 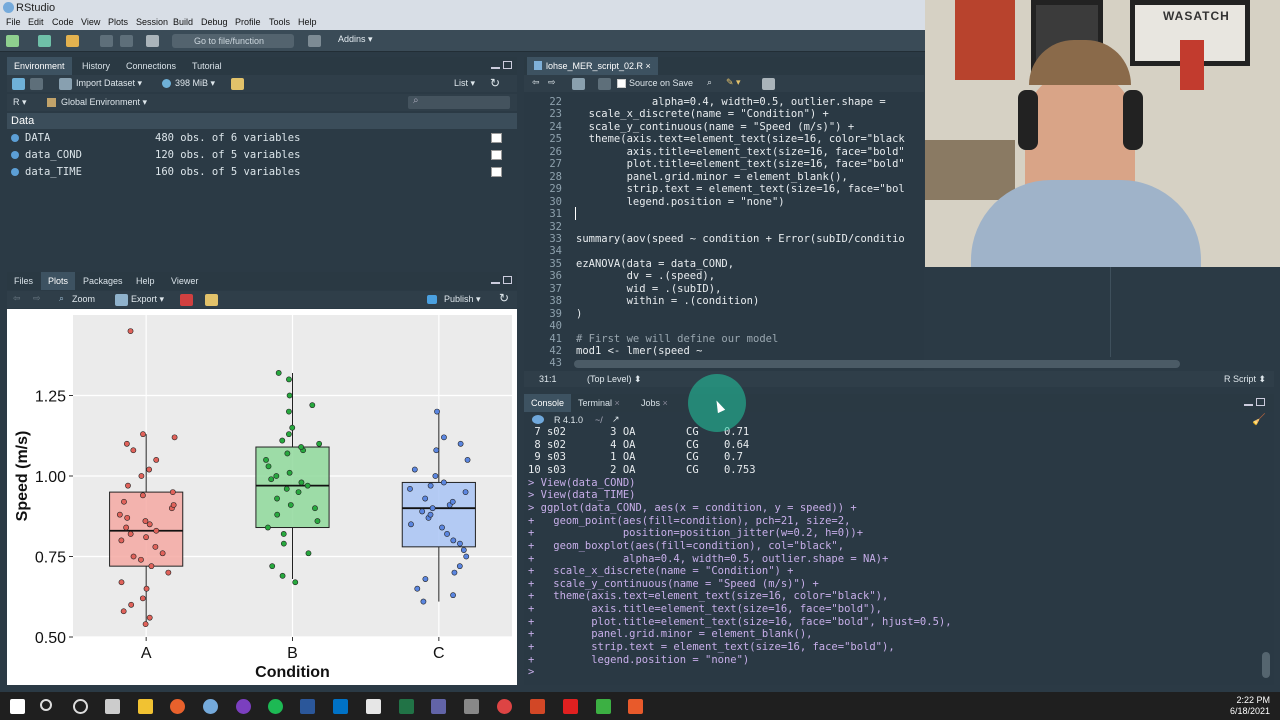 I want to click on code-line: dv = .(speed),, so click(x=646, y=276).